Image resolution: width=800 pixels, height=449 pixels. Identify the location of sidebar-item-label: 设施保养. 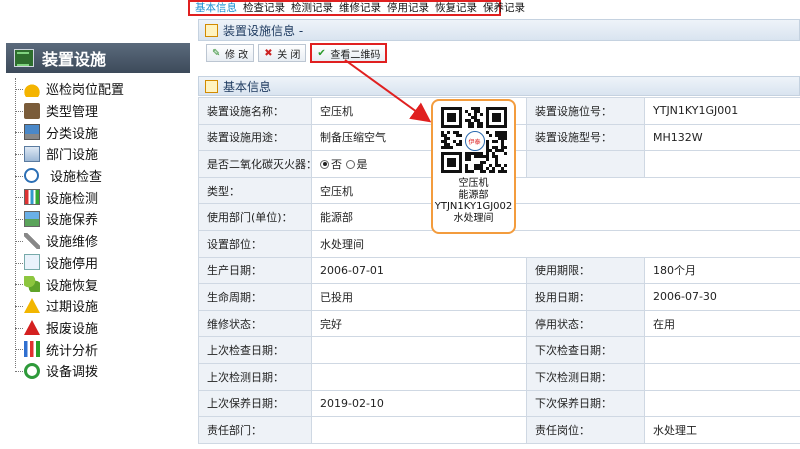
(72, 221).